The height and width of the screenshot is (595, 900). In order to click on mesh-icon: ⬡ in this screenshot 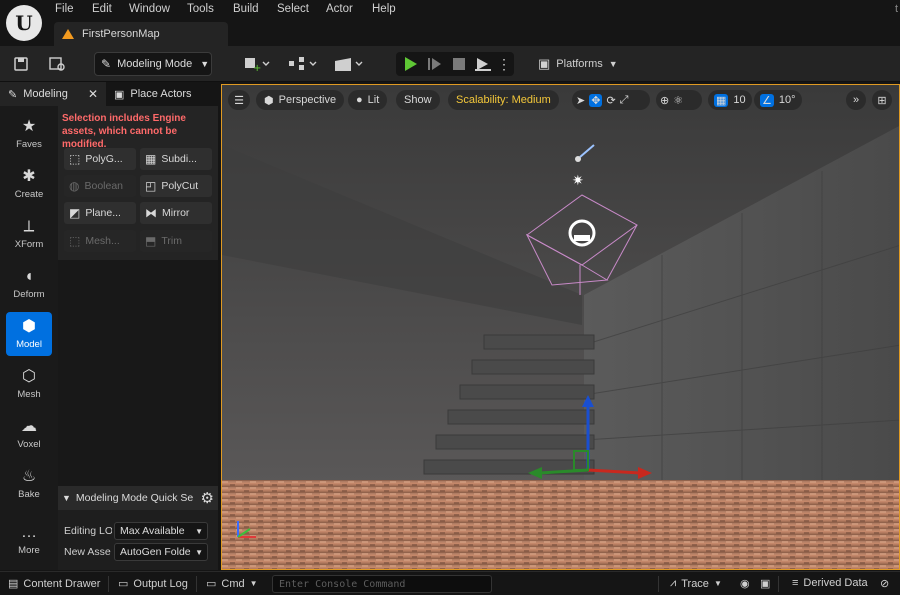, I will do `click(29, 376)`.